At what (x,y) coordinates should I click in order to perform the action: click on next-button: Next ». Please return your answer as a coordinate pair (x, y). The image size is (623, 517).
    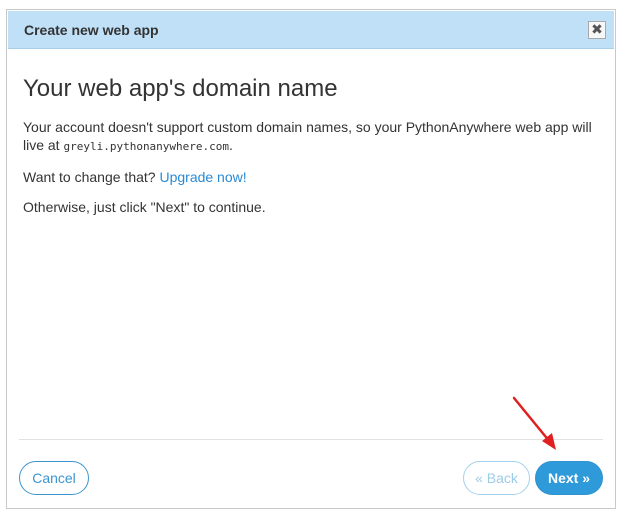
    Looking at the image, I should click on (569, 478).